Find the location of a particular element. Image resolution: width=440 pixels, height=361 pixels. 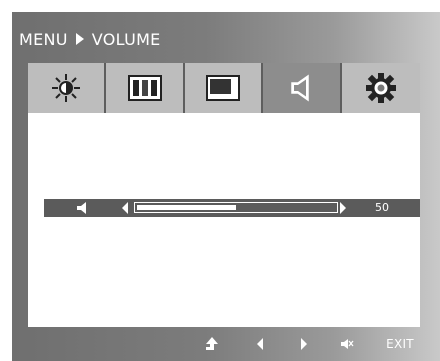

decrease-arrow-icon is located at coordinates (125, 208).